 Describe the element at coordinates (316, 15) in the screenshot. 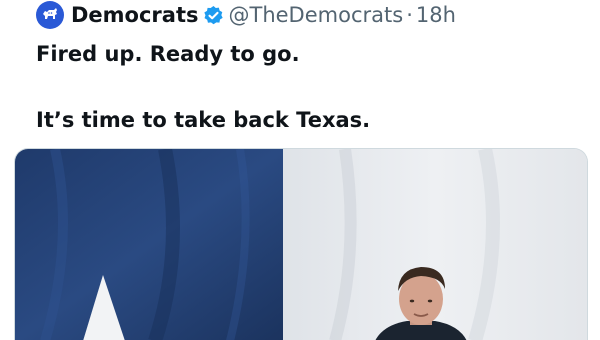

I see `handle: @TheDemocrats` at that location.